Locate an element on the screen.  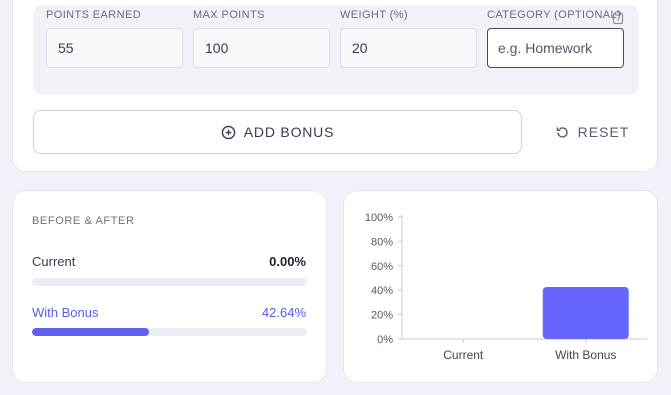
reset-icon is located at coordinates (562, 132).